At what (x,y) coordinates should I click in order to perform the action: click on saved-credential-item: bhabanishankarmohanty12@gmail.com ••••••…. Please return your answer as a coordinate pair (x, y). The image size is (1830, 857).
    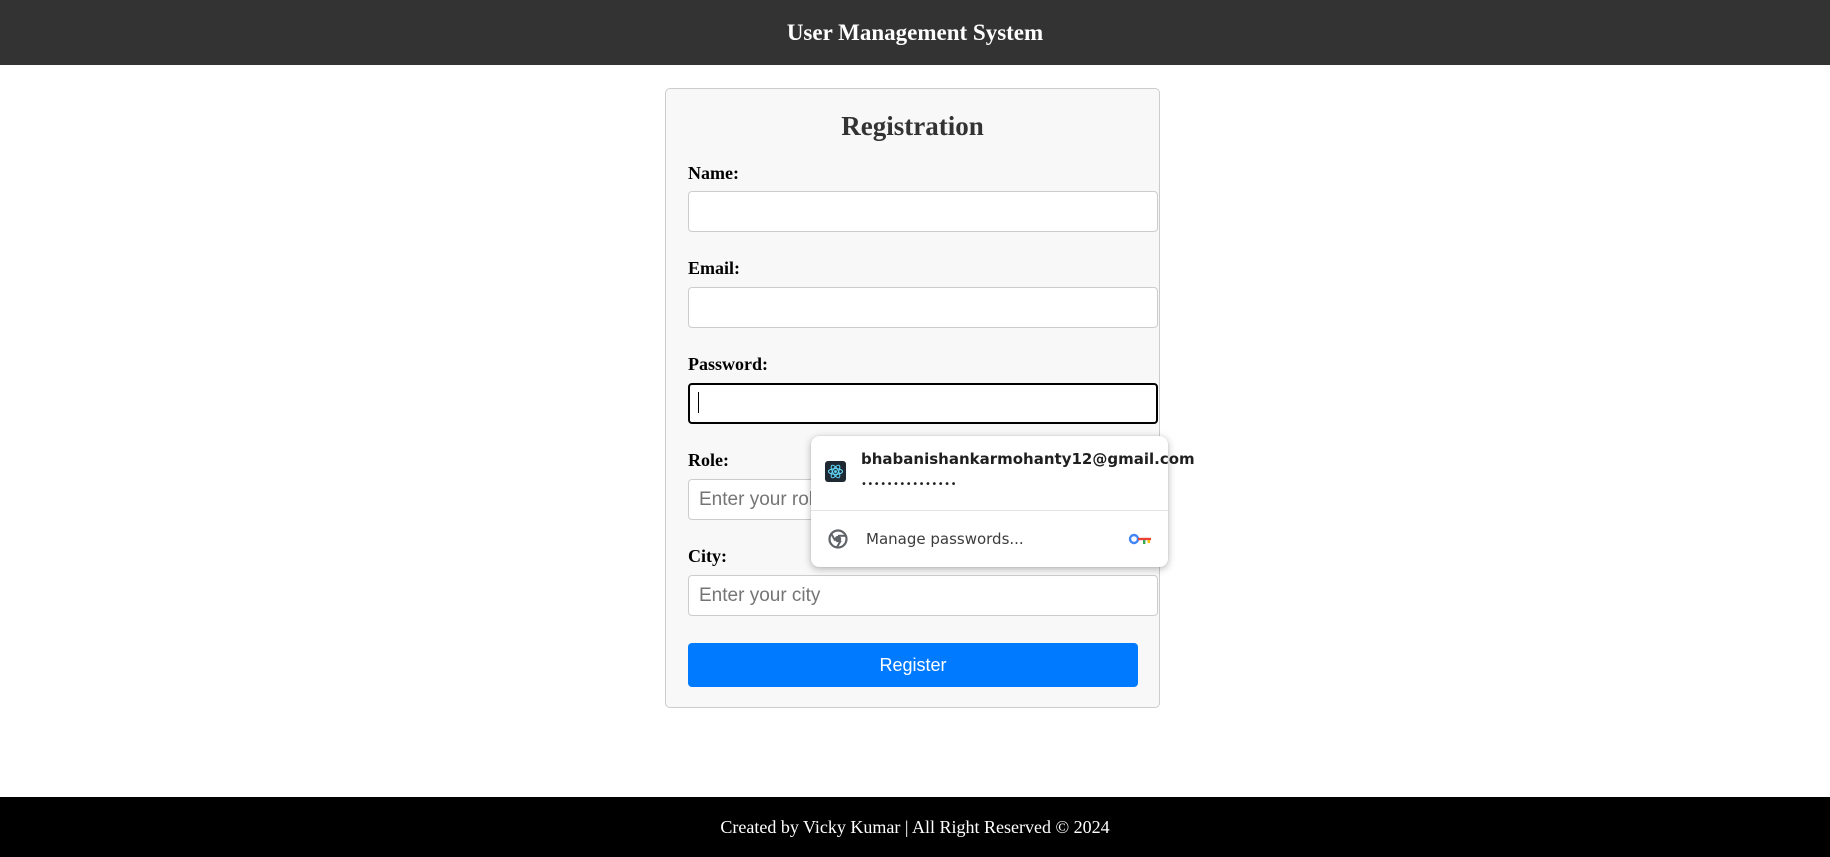
    Looking at the image, I should click on (1003, 472).